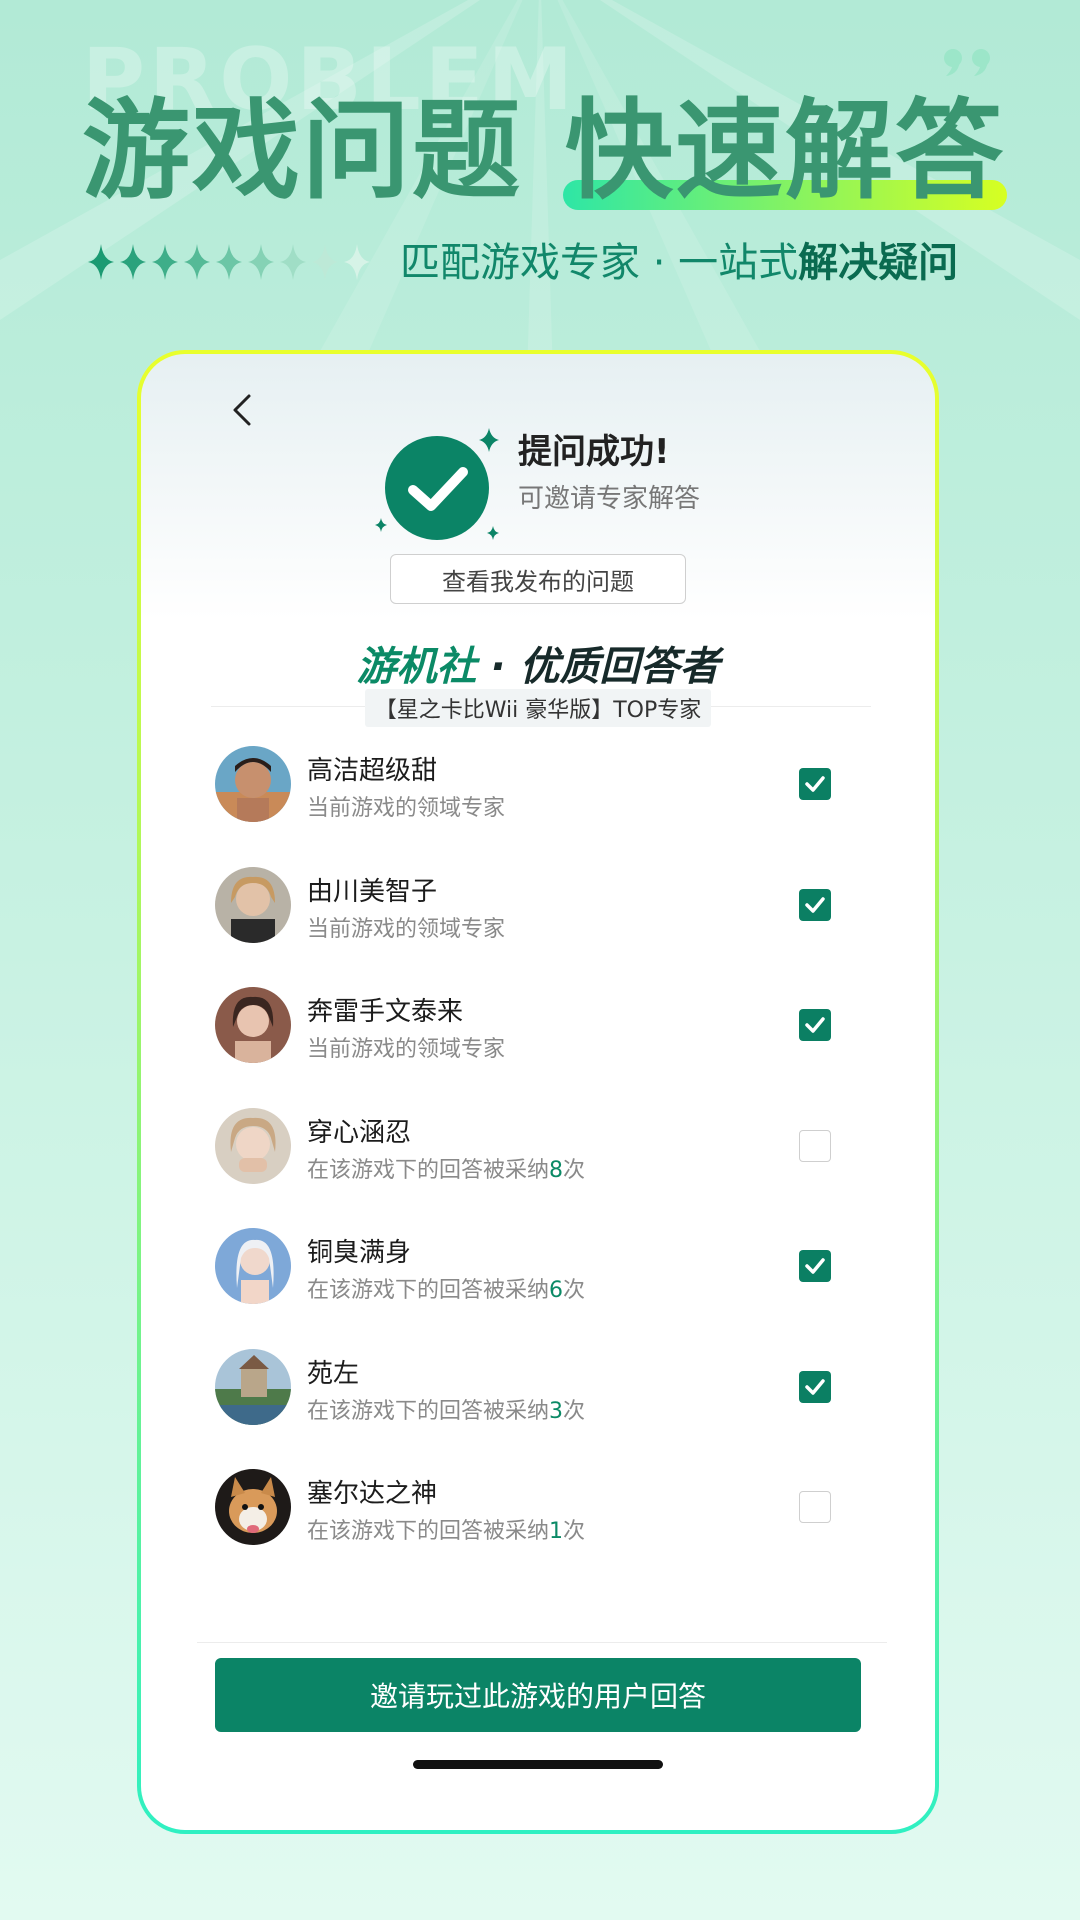 Image resolution: width=1080 pixels, height=1920 pixels. What do you see at coordinates (535, 1274) in the screenshot?
I see `expert-row: 铜臭满身 在该游戏下的回答被采纳6次` at bounding box center [535, 1274].